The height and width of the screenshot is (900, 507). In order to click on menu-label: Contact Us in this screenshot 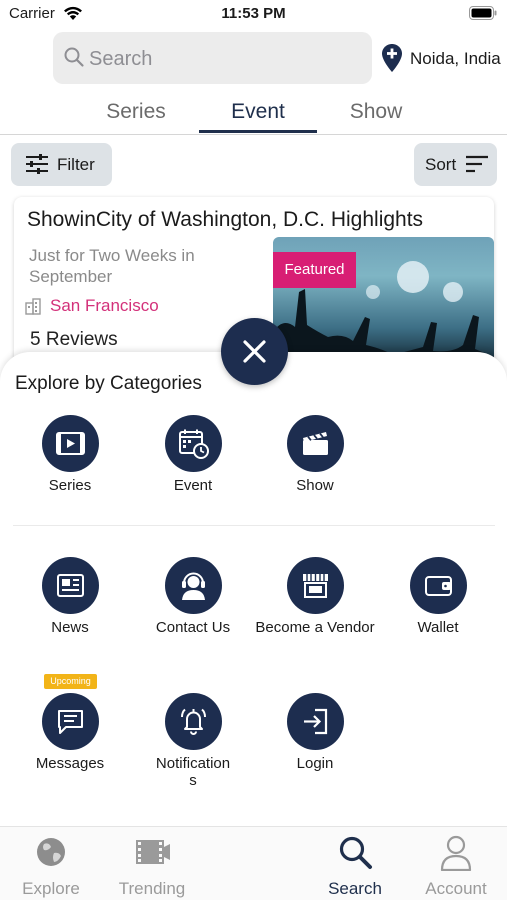, I will do `click(193, 627)`.